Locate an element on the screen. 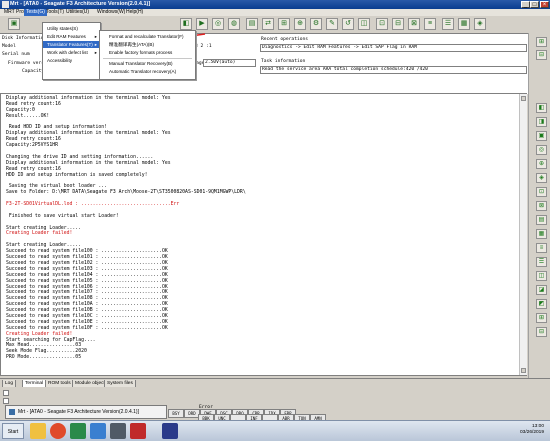 This screenshot has height=441, width=550. menu-windows: Windows(W) is located at coordinates (111, 12).